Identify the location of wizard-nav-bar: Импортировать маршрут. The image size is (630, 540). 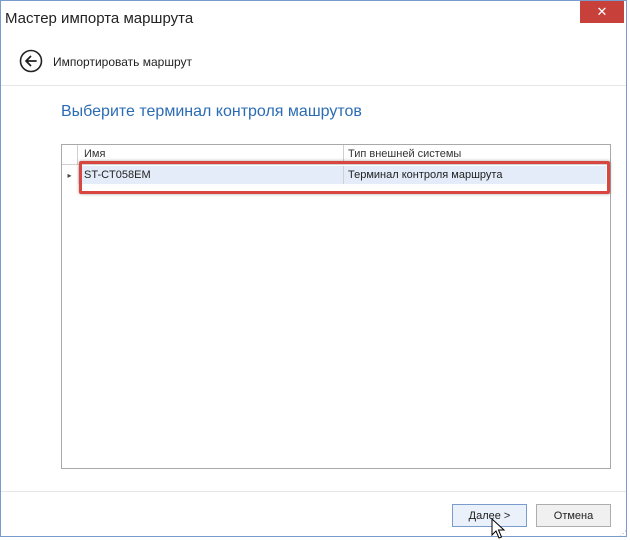
(313, 62).